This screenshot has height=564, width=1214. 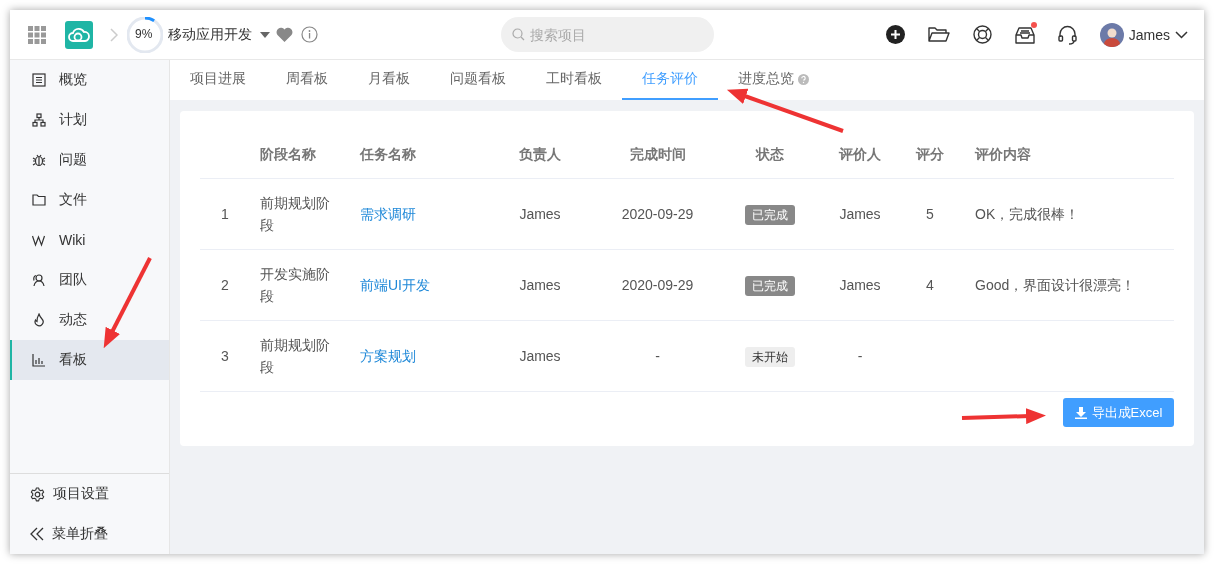 I want to click on column-header: 负责人, so click(x=540, y=153).